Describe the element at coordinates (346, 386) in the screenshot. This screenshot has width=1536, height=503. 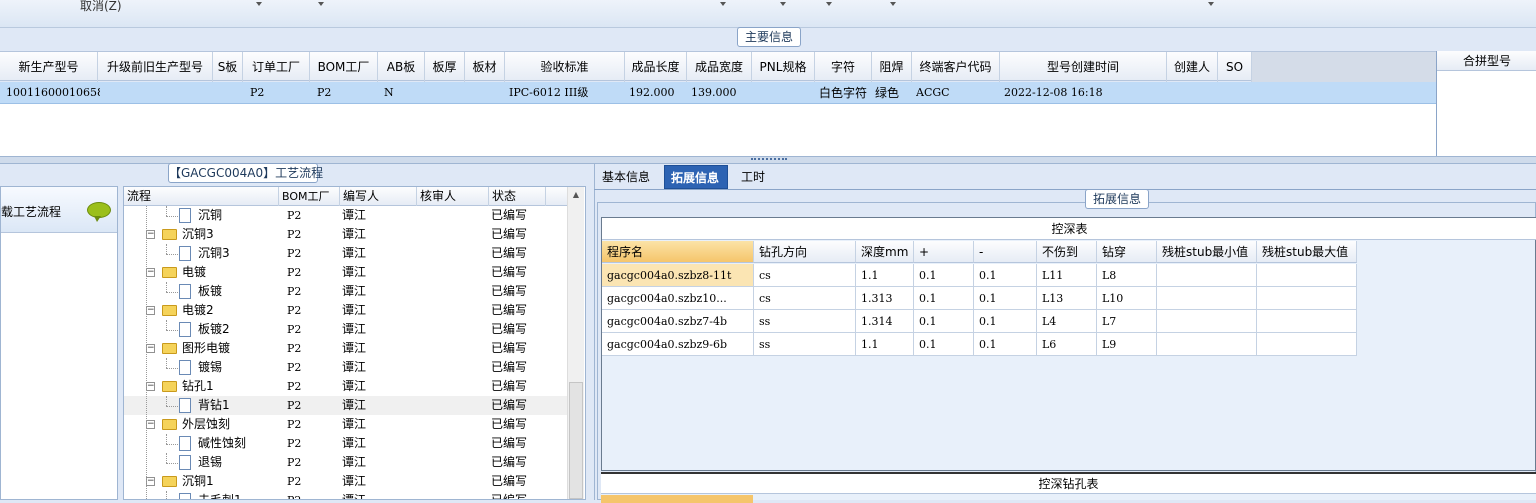
I see `tree-row: − 钻孔1 P2 谭江 已编写` at that location.